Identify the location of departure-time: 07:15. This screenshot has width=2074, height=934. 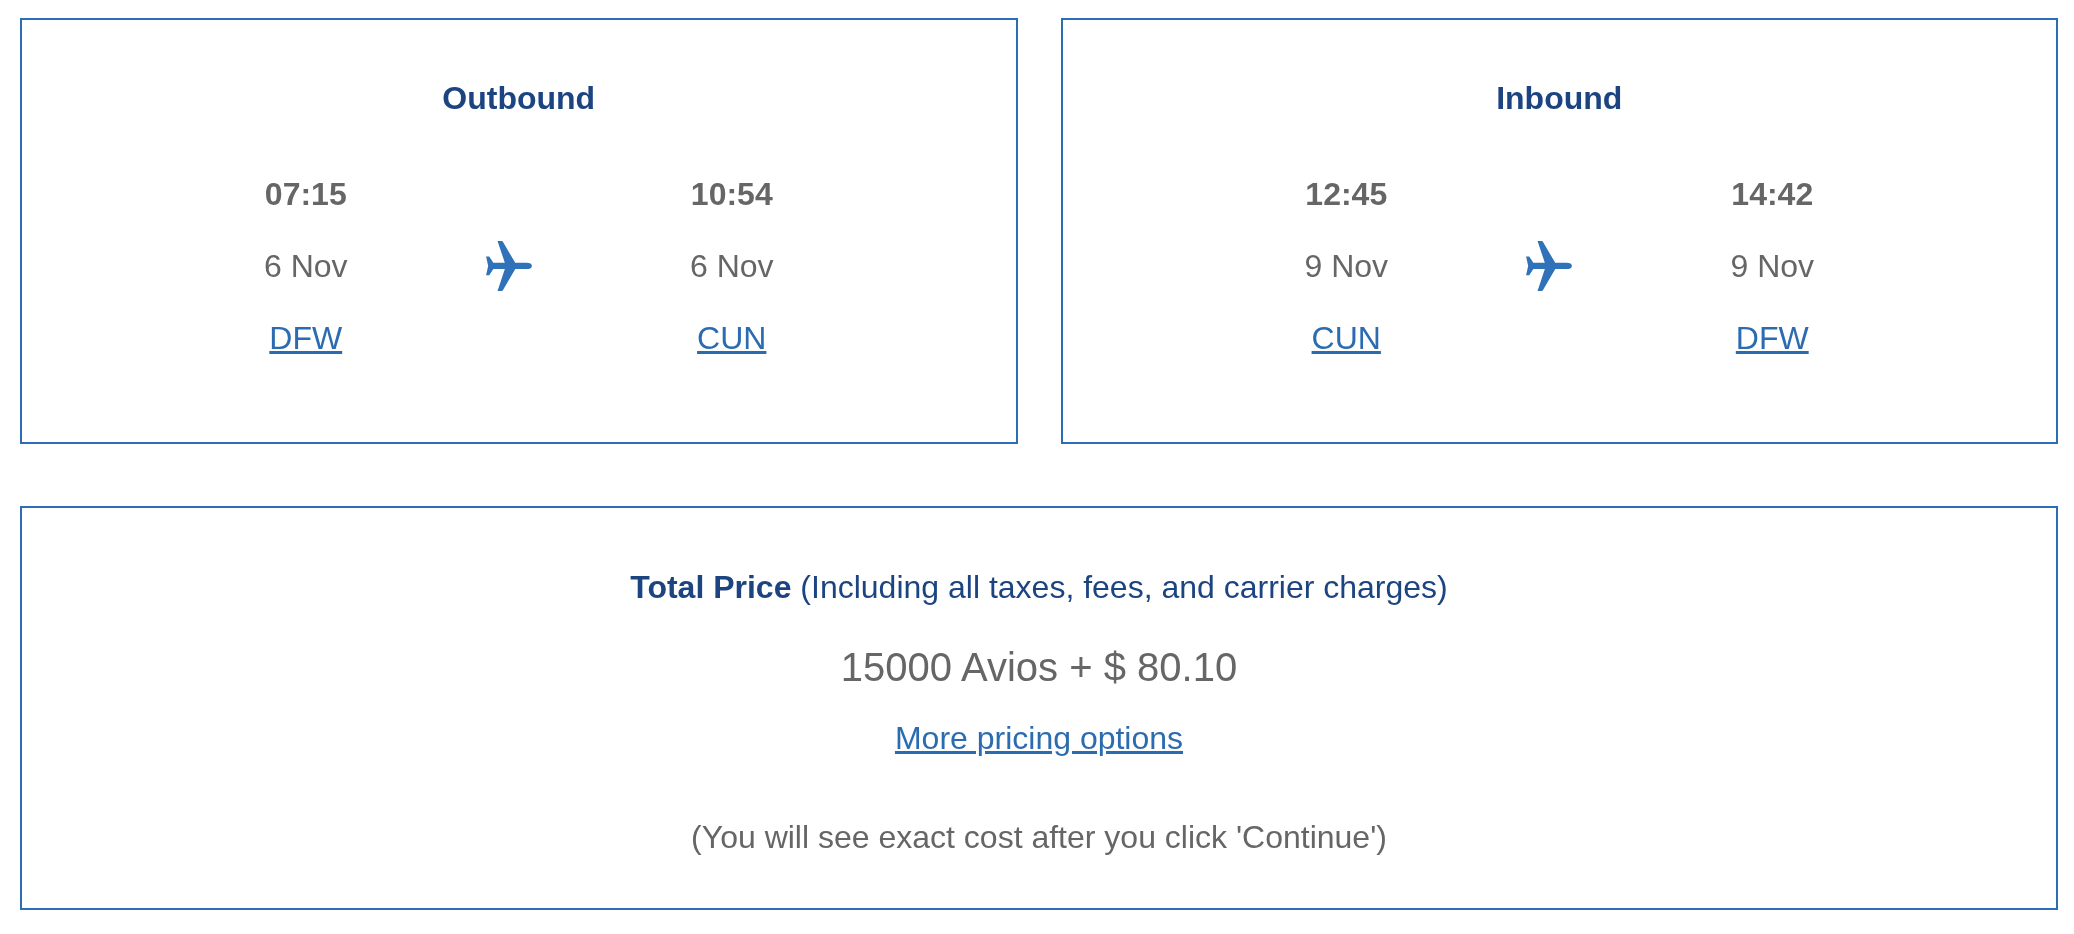
(305, 194).